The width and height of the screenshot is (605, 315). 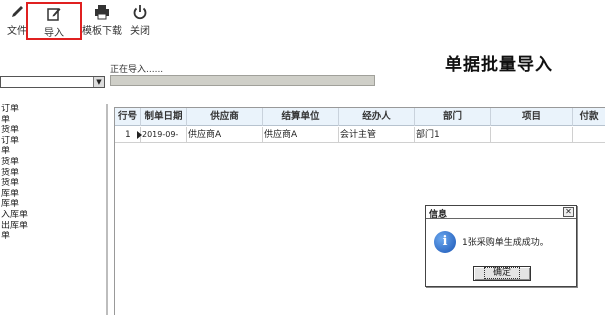 I want to click on info-dialog: 信息 ✕ i 1张采购单生成成功。 确定, so click(x=501, y=246).